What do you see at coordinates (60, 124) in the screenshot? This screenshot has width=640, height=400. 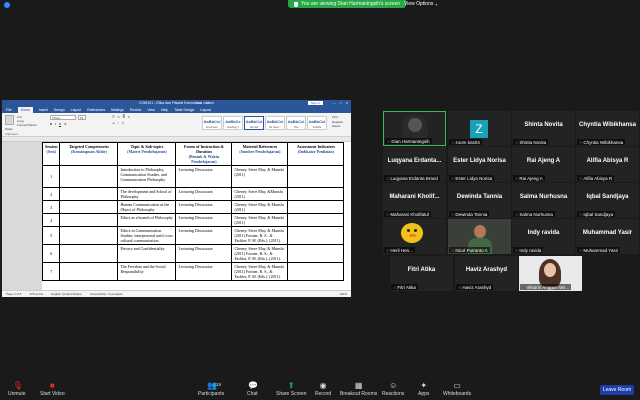 I see `underline-icon: U` at bounding box center [60, 124].